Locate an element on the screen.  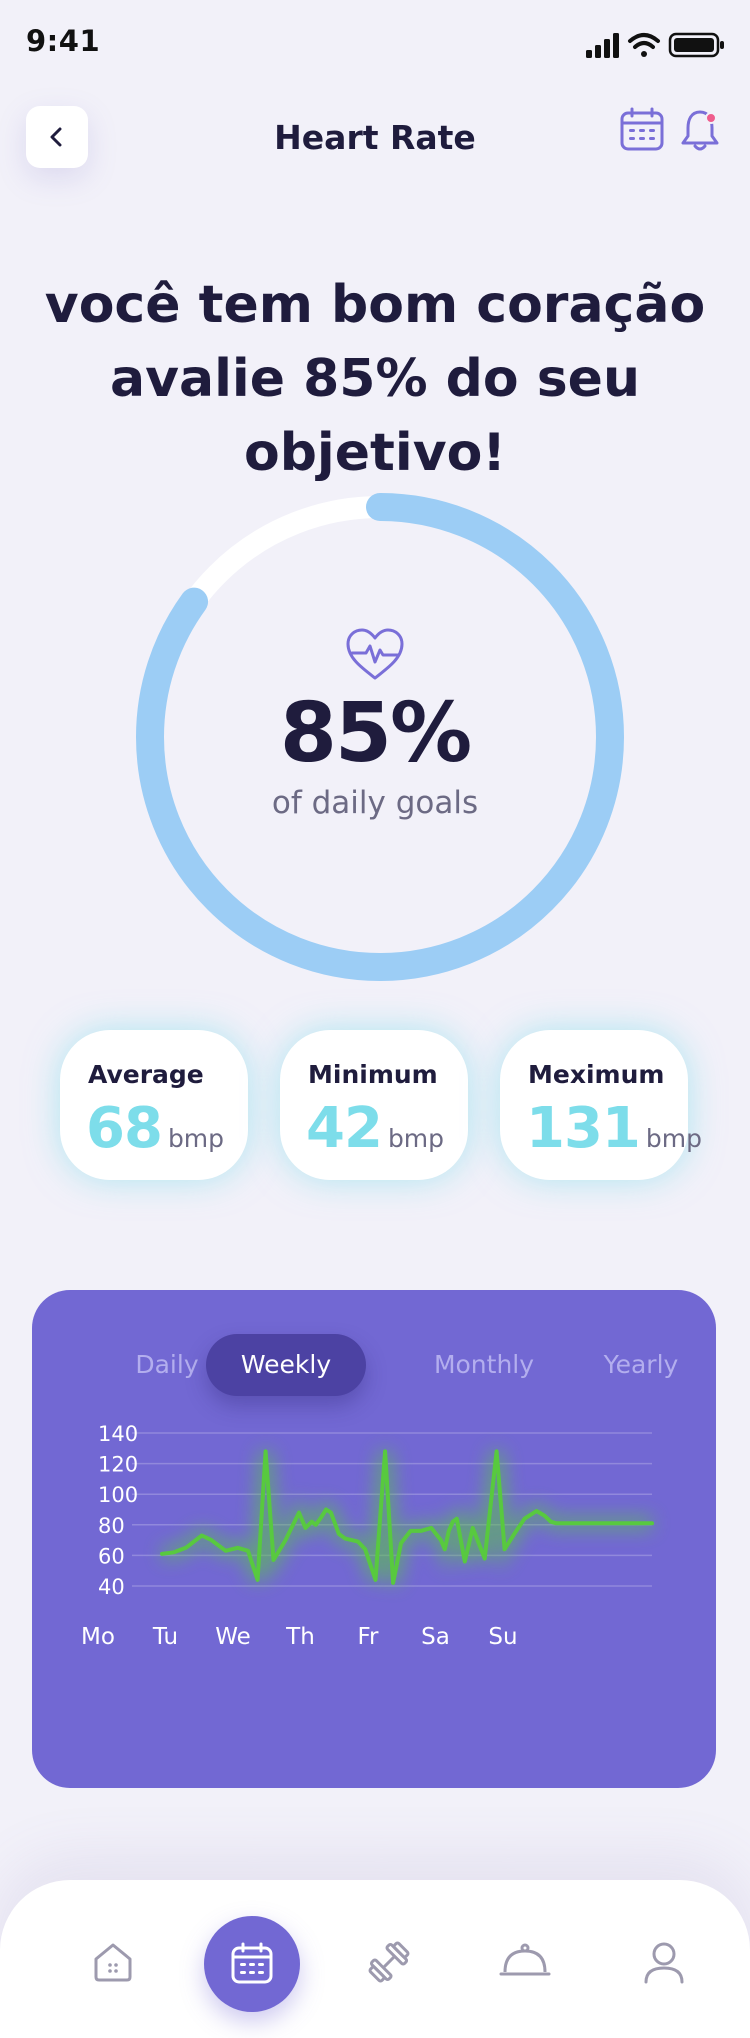
stat-card-minimum: Minimum 42 bmp is located at coordinates (374, 1105).